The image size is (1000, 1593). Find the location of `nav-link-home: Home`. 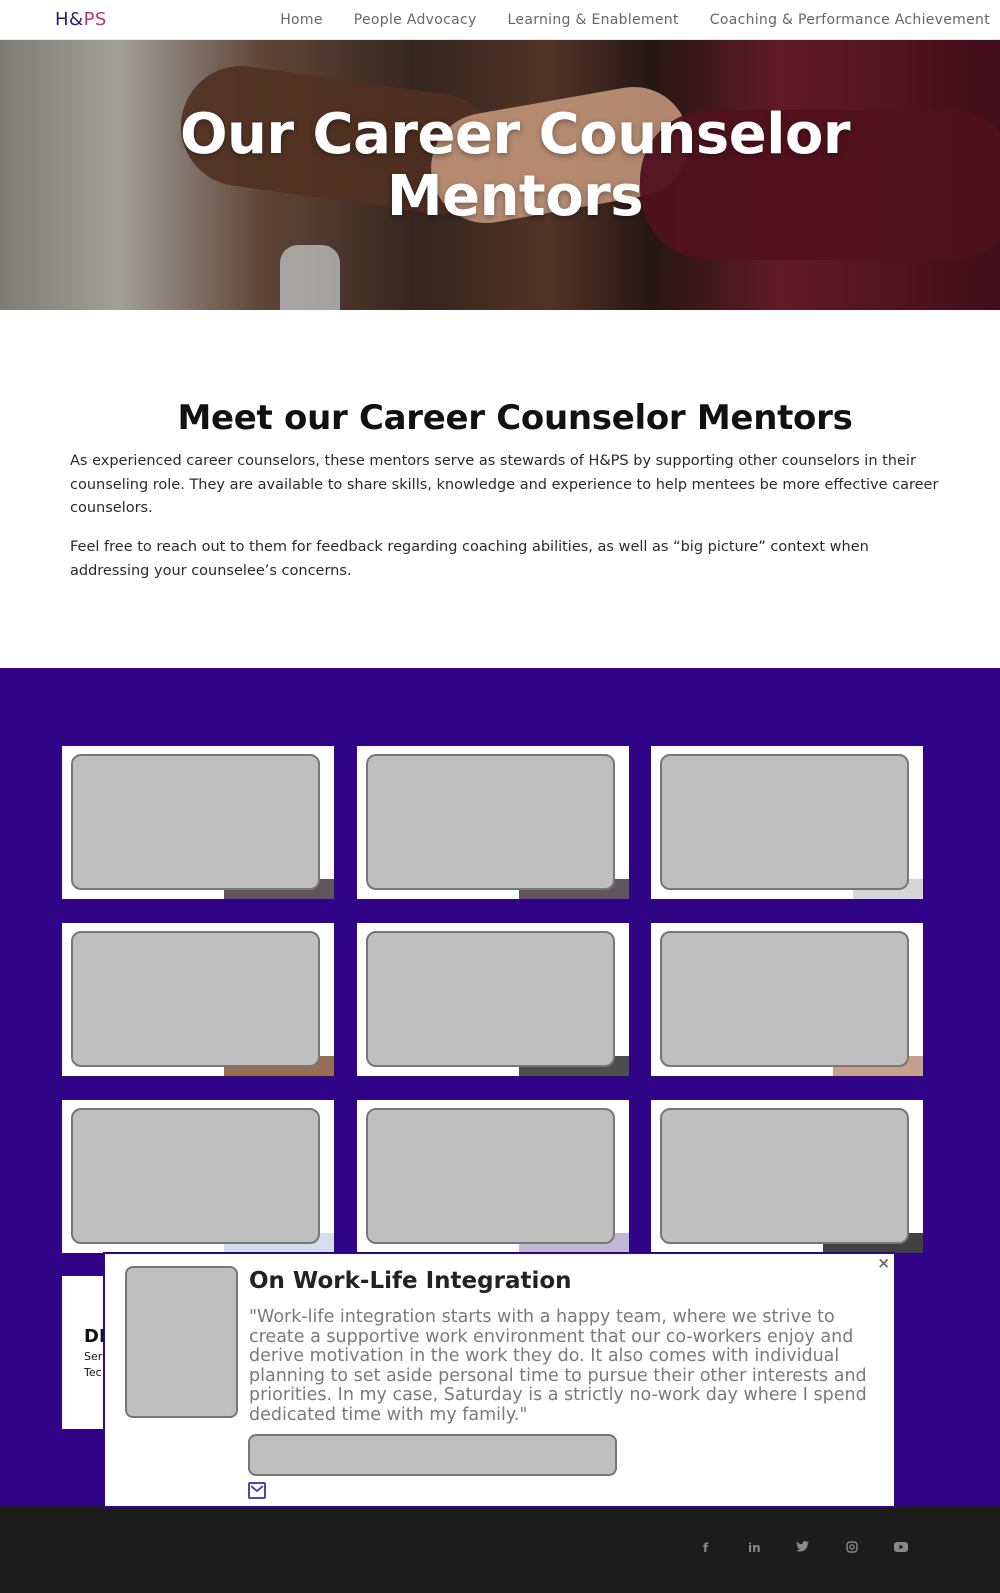

nav-link-home: Home is located at coordinates (301, 20).